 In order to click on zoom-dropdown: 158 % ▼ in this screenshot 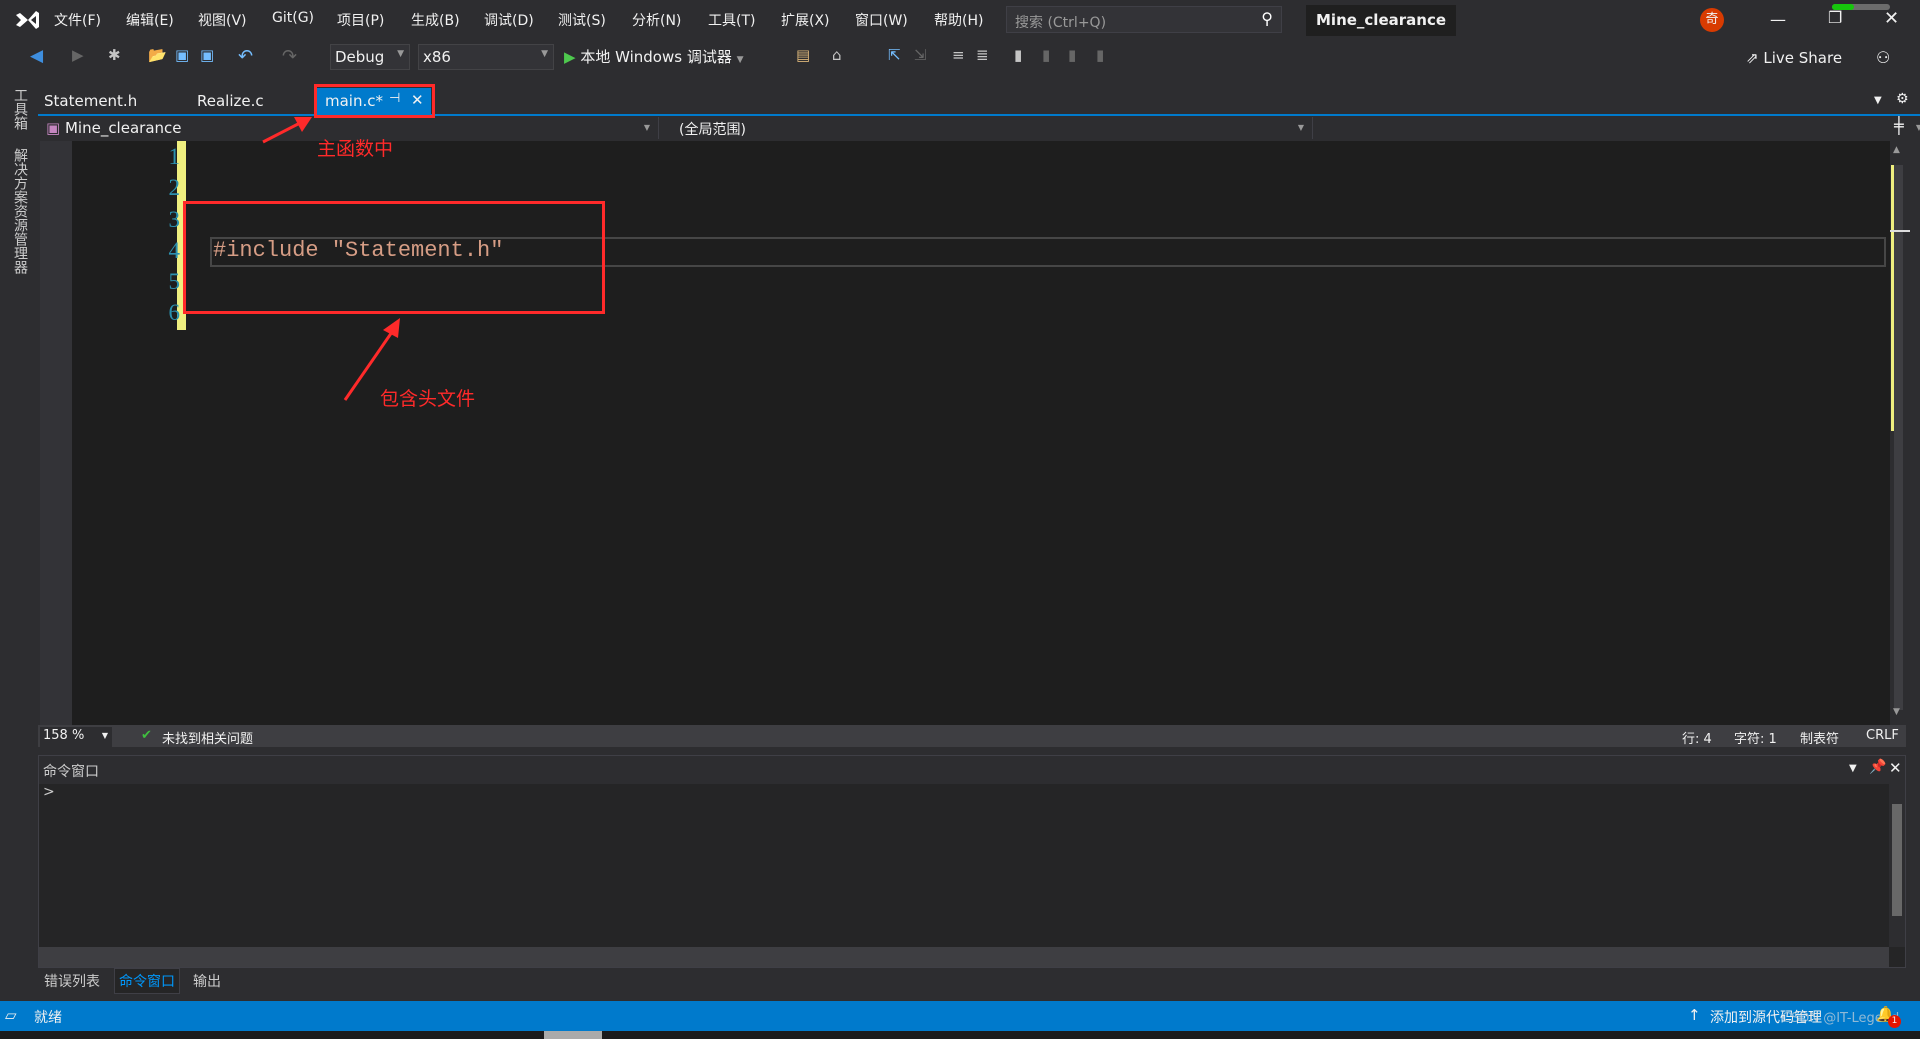, I will do `click(76, 737)`.